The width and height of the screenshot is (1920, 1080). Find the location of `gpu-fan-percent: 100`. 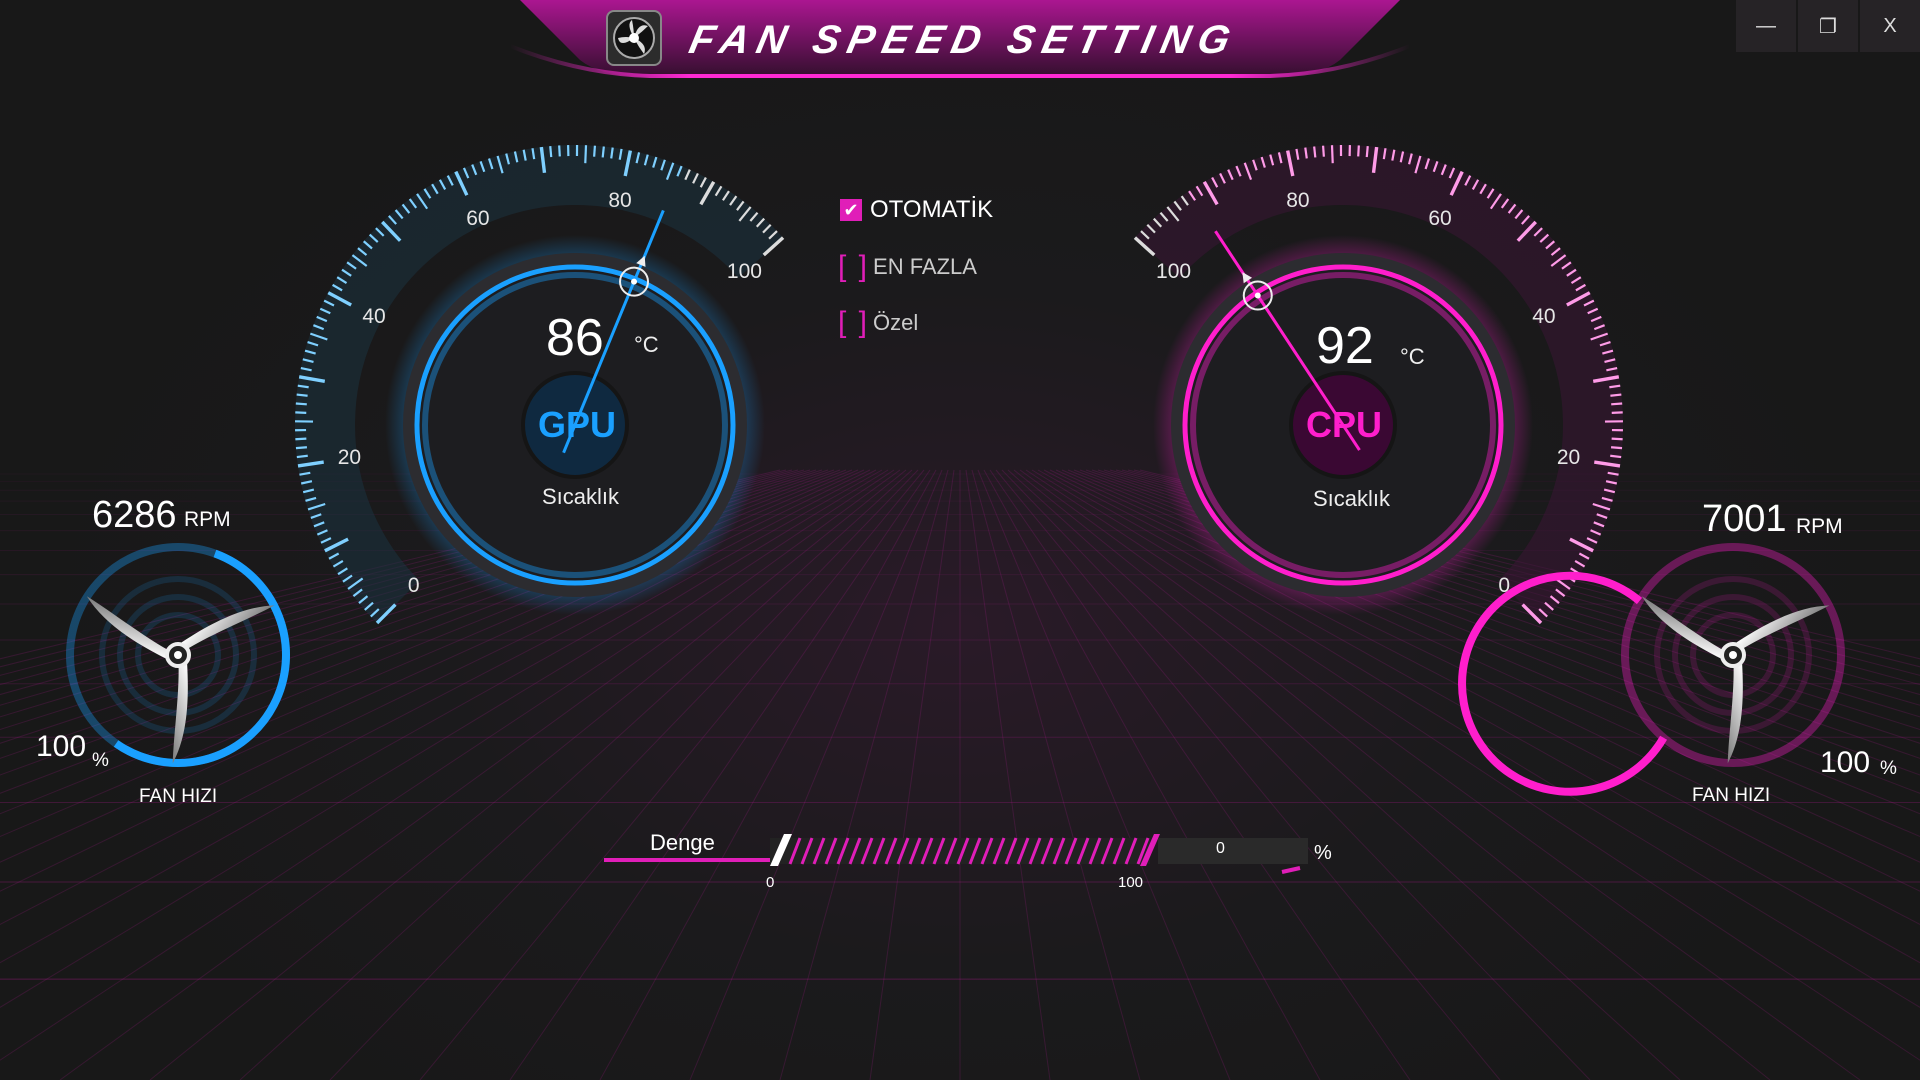

gpu-fan-percent: 100 is located at coordinates (61, 746).